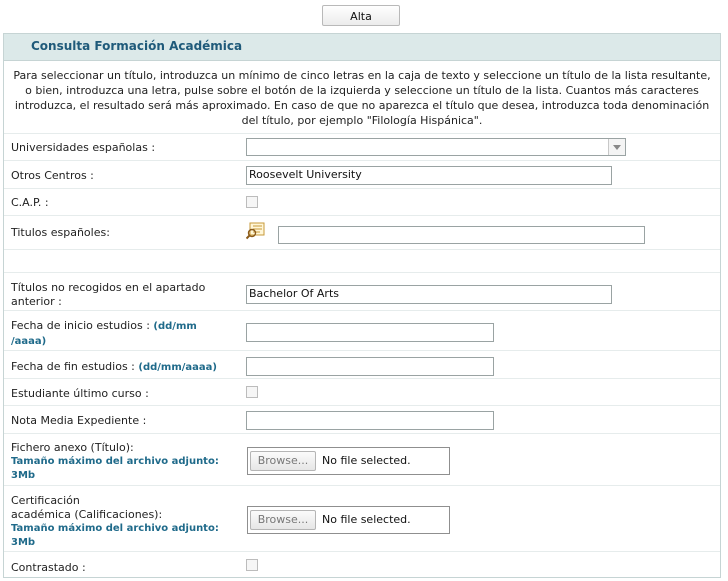  I want to click on certificacion-file-input: Browse... No file selected., so click(348, 520).